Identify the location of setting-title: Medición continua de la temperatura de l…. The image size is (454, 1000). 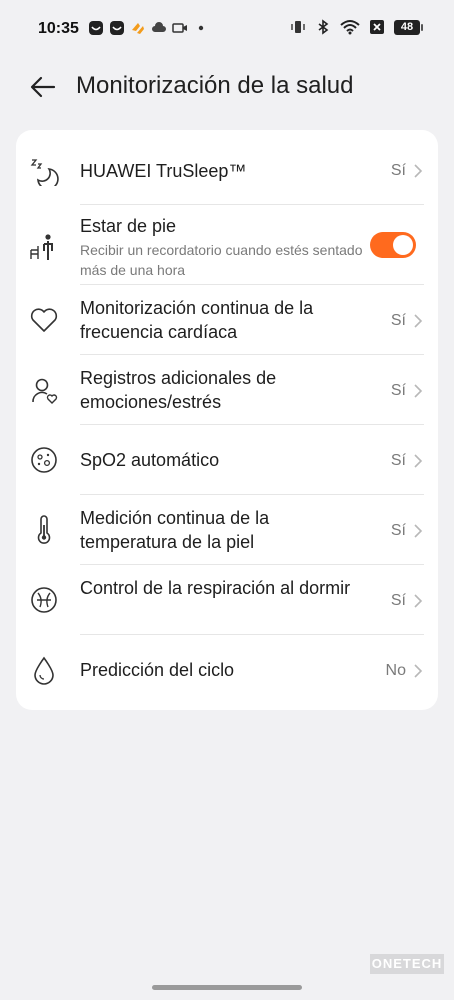
(175, 530).